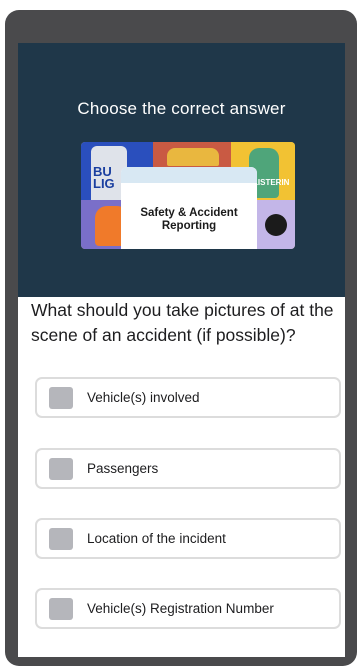 The height and width of the screenshot is (671, 362). Describe the element at coordinates (193, 157) in the screenshot. I see `fries-image` at that location.